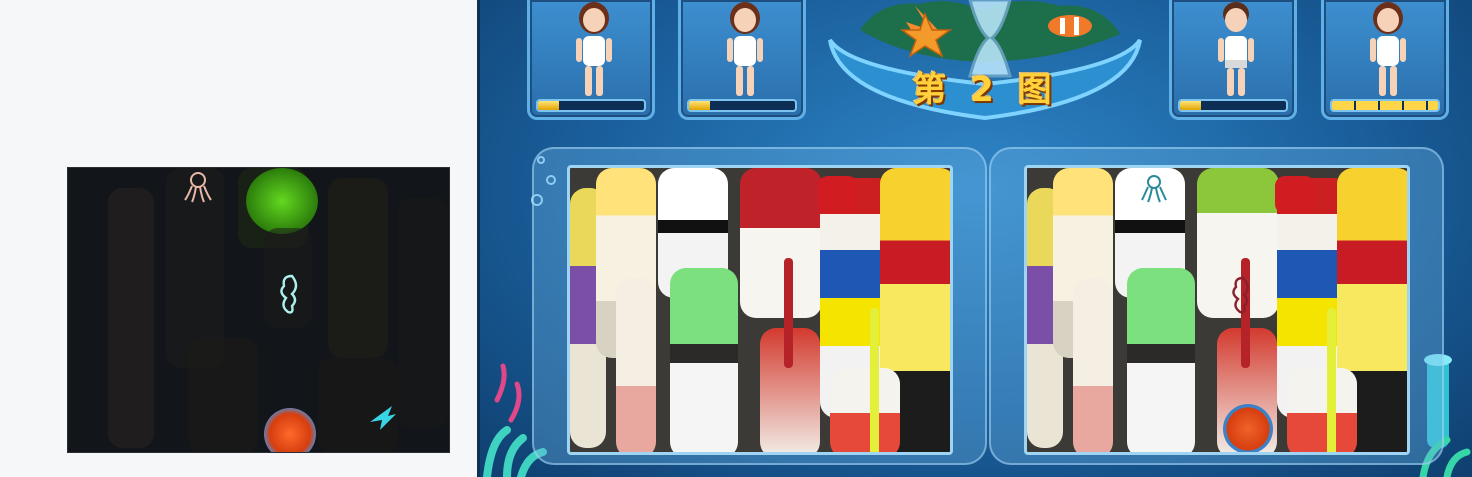  I want to click on orange-ball-difference, so click(1248, 428).